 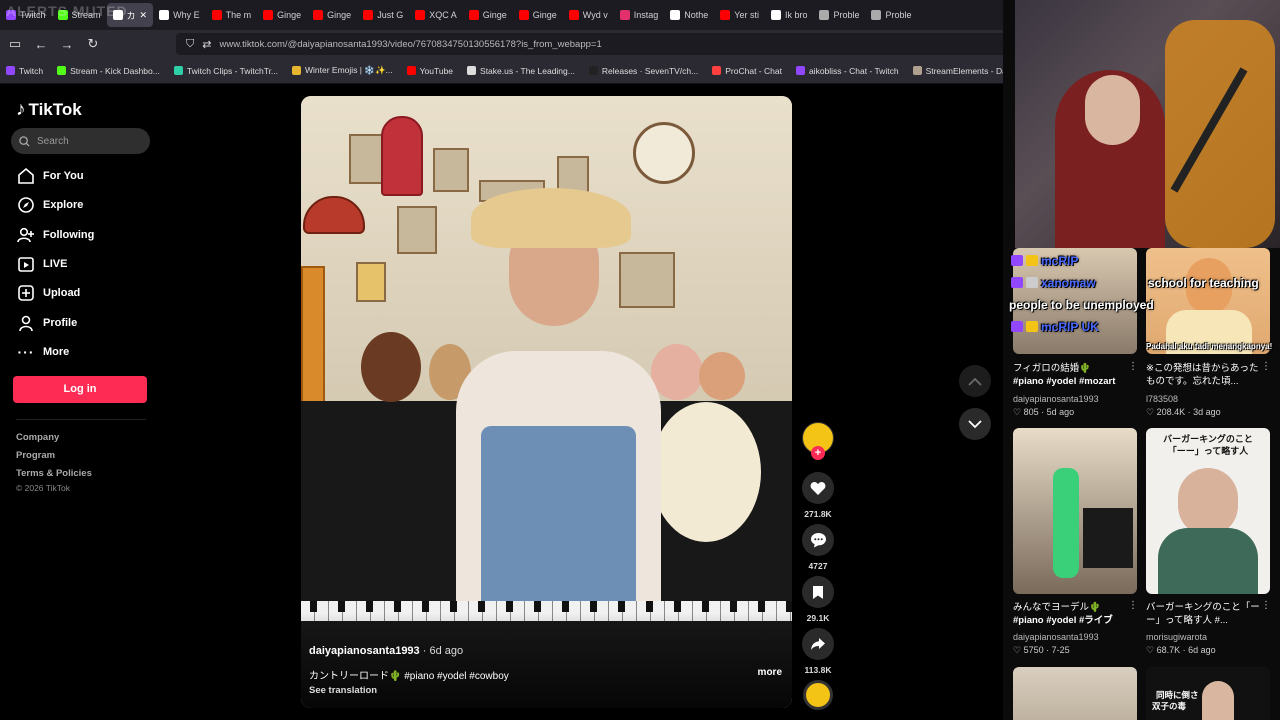 I want to click on grand-piano, so click(x=1108, y=538).